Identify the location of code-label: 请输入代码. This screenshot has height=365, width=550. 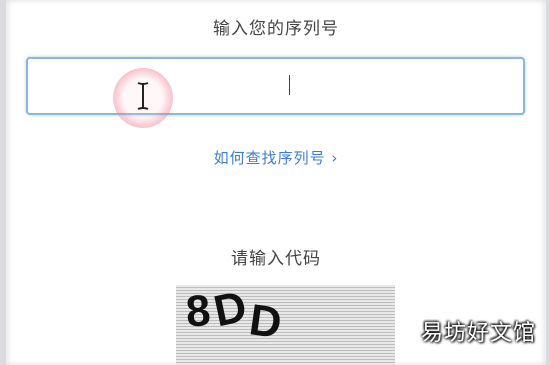
(276, 259).